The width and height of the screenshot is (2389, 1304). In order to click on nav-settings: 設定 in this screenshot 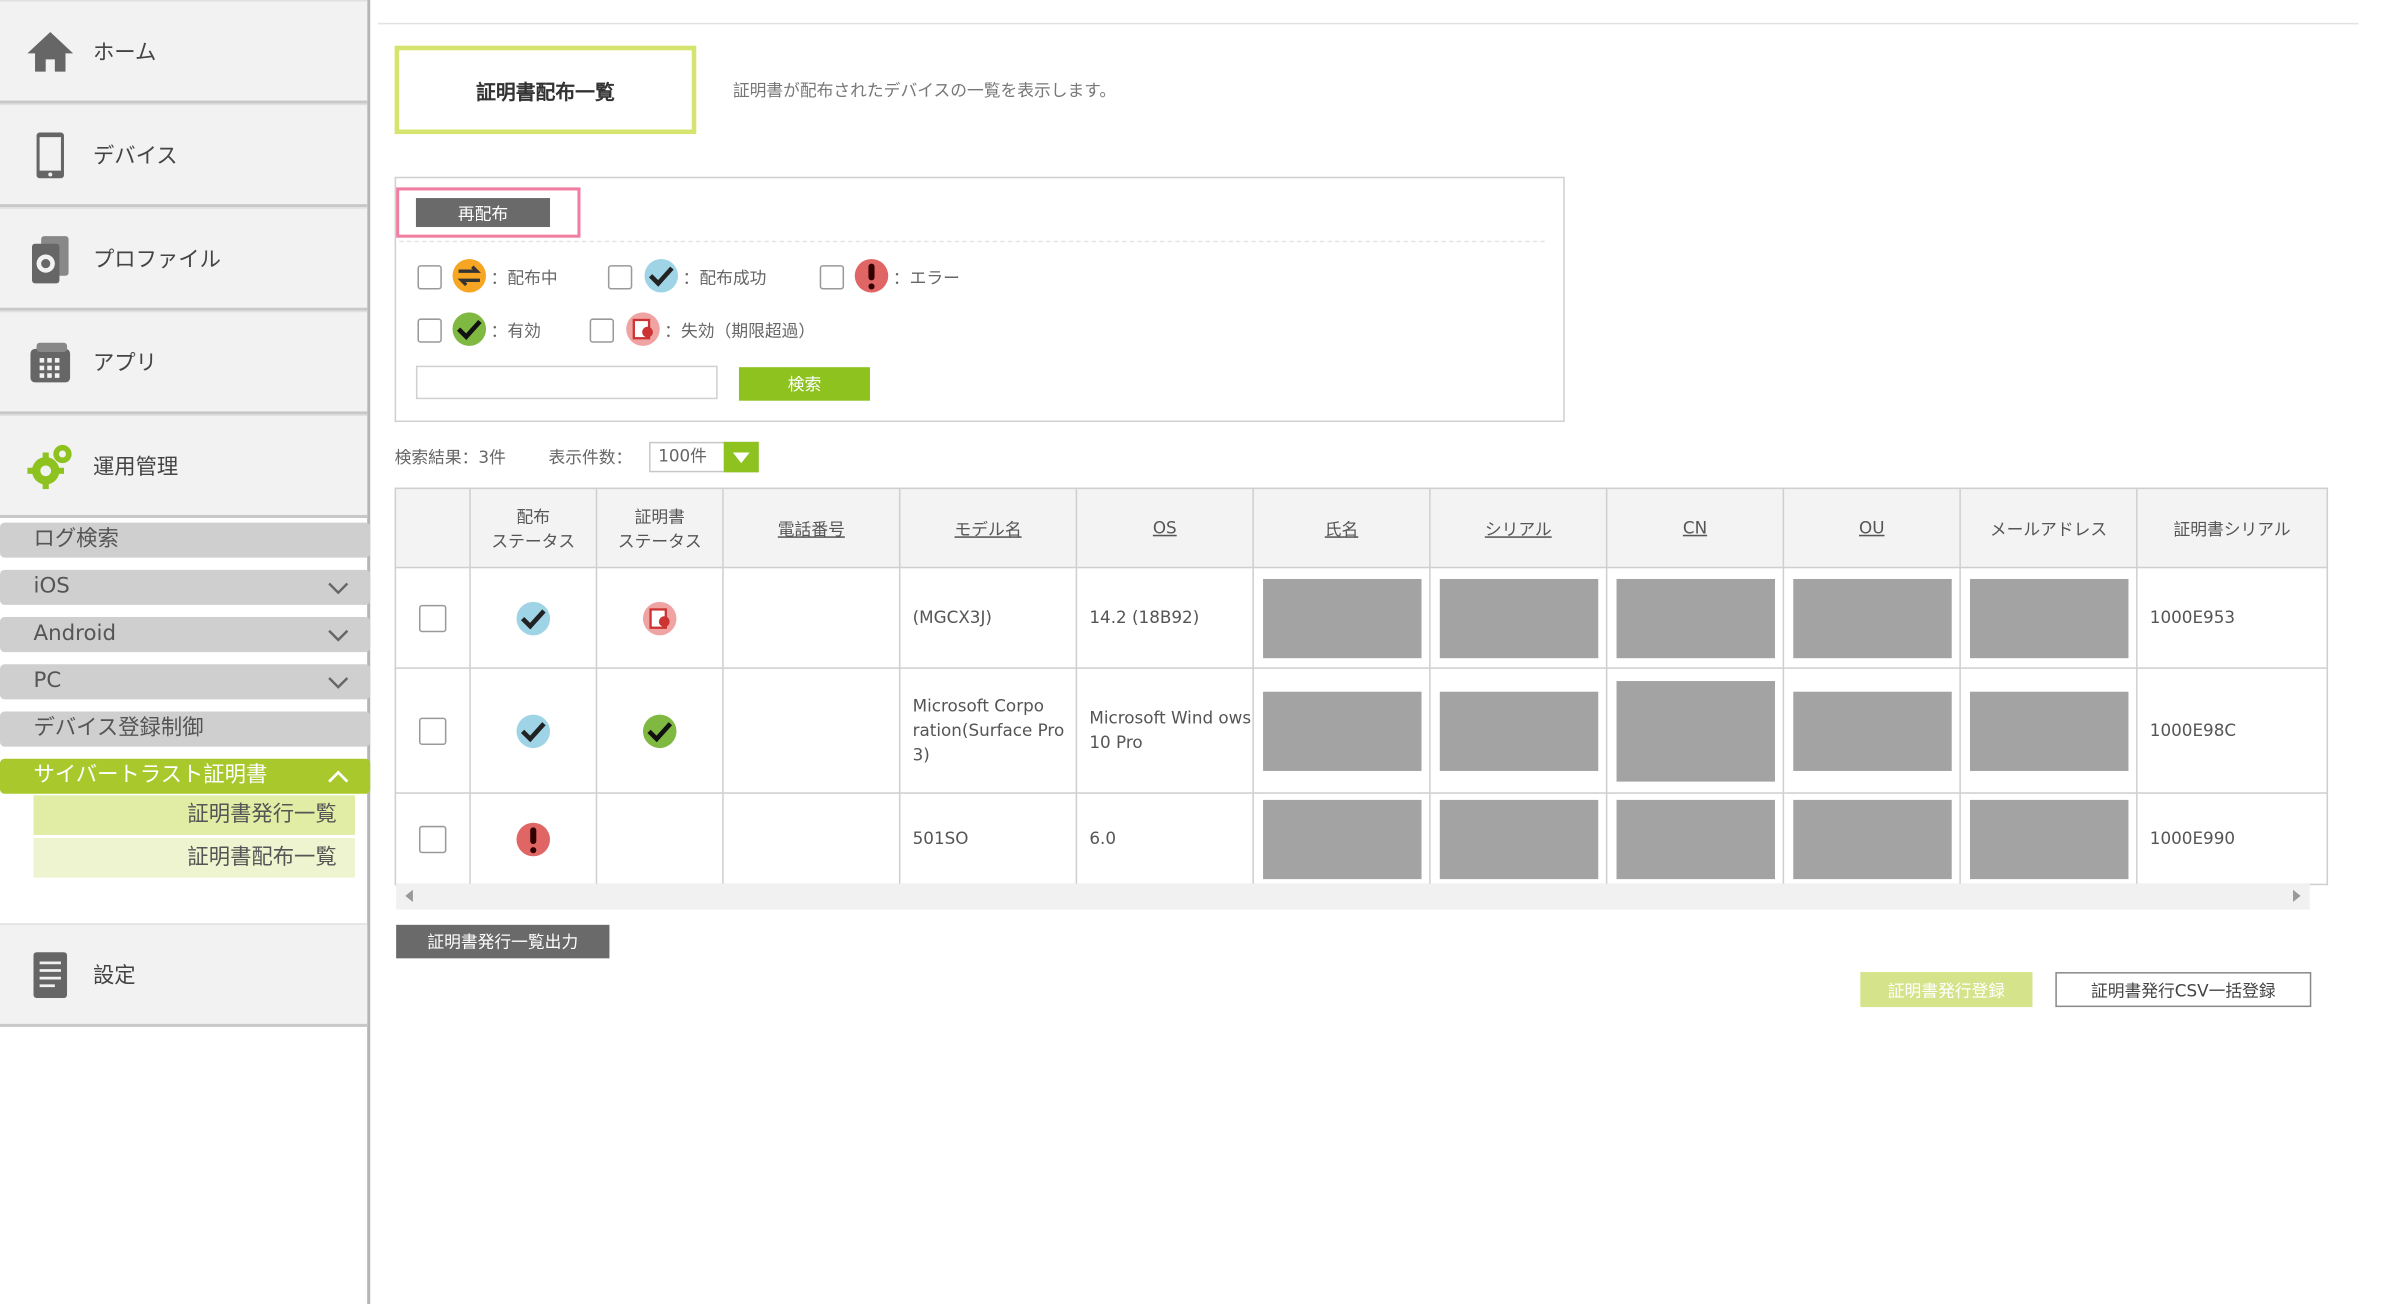, I will do `click(184, 975)`.